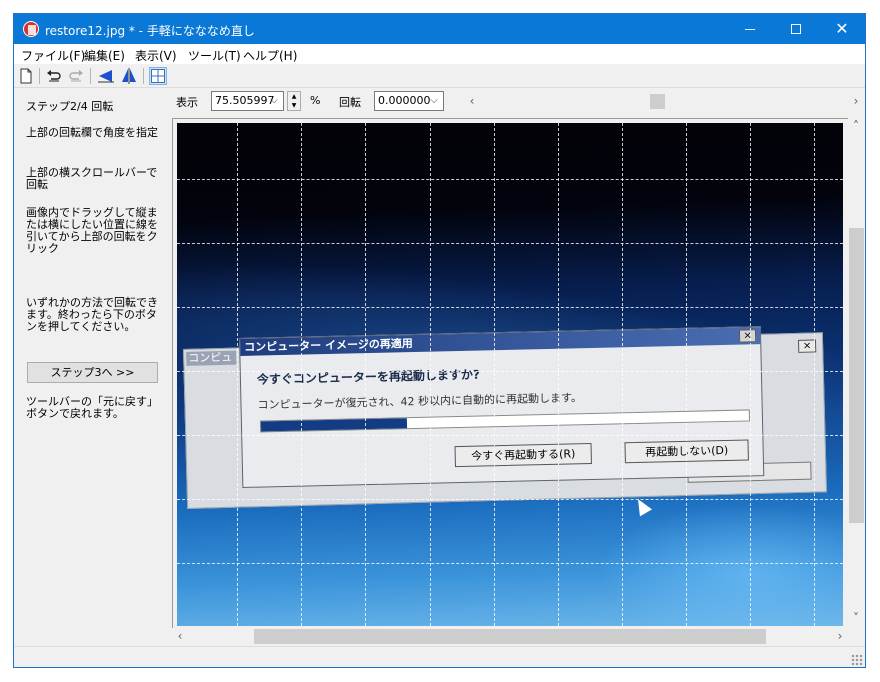 This screenshot has width=880, height=682. Describe the element at coordinates (31, 29) in the screenshot. I see `app-icon` at that location.